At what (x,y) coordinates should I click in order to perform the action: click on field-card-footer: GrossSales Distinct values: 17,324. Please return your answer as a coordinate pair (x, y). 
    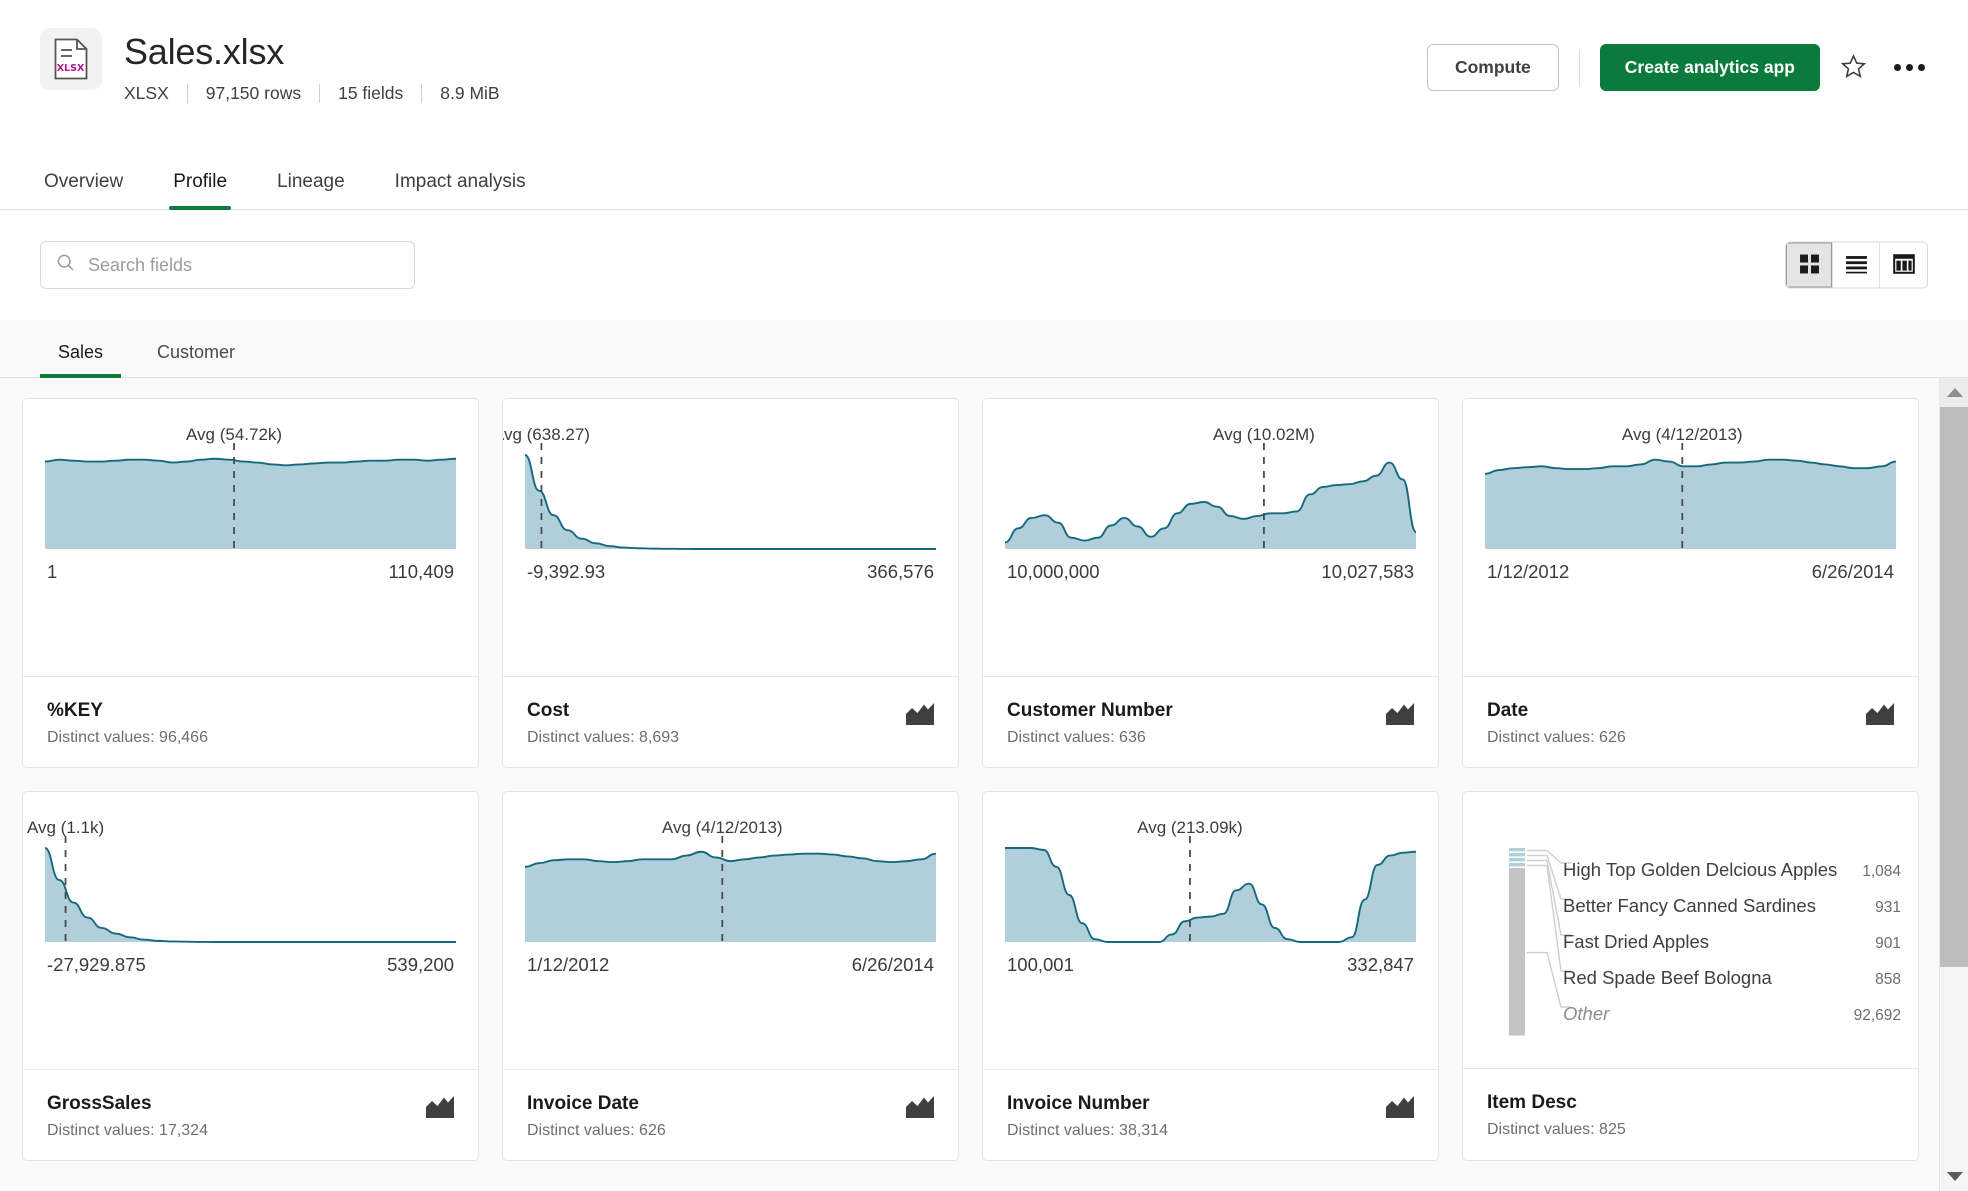
    Looking at the image, I should click on (250, 1114).